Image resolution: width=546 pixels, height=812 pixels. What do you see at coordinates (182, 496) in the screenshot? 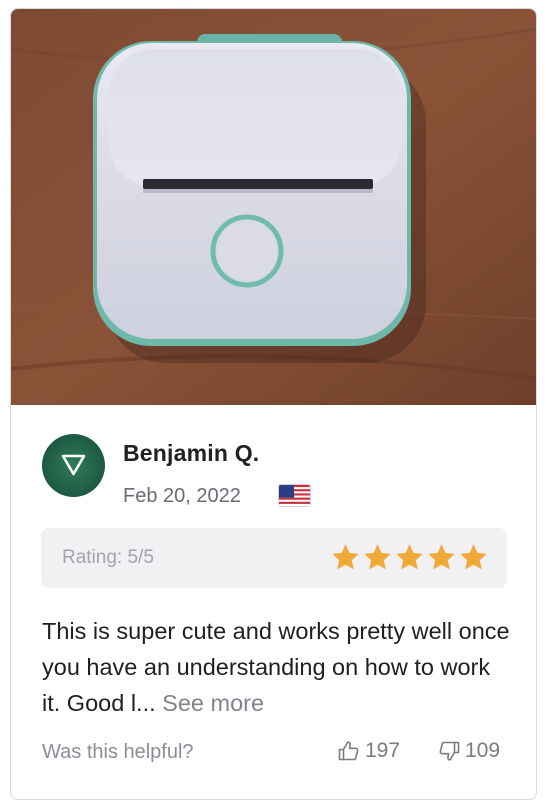
I see `review-date: Feb 20, 2022` at bounding box center [182, 496].